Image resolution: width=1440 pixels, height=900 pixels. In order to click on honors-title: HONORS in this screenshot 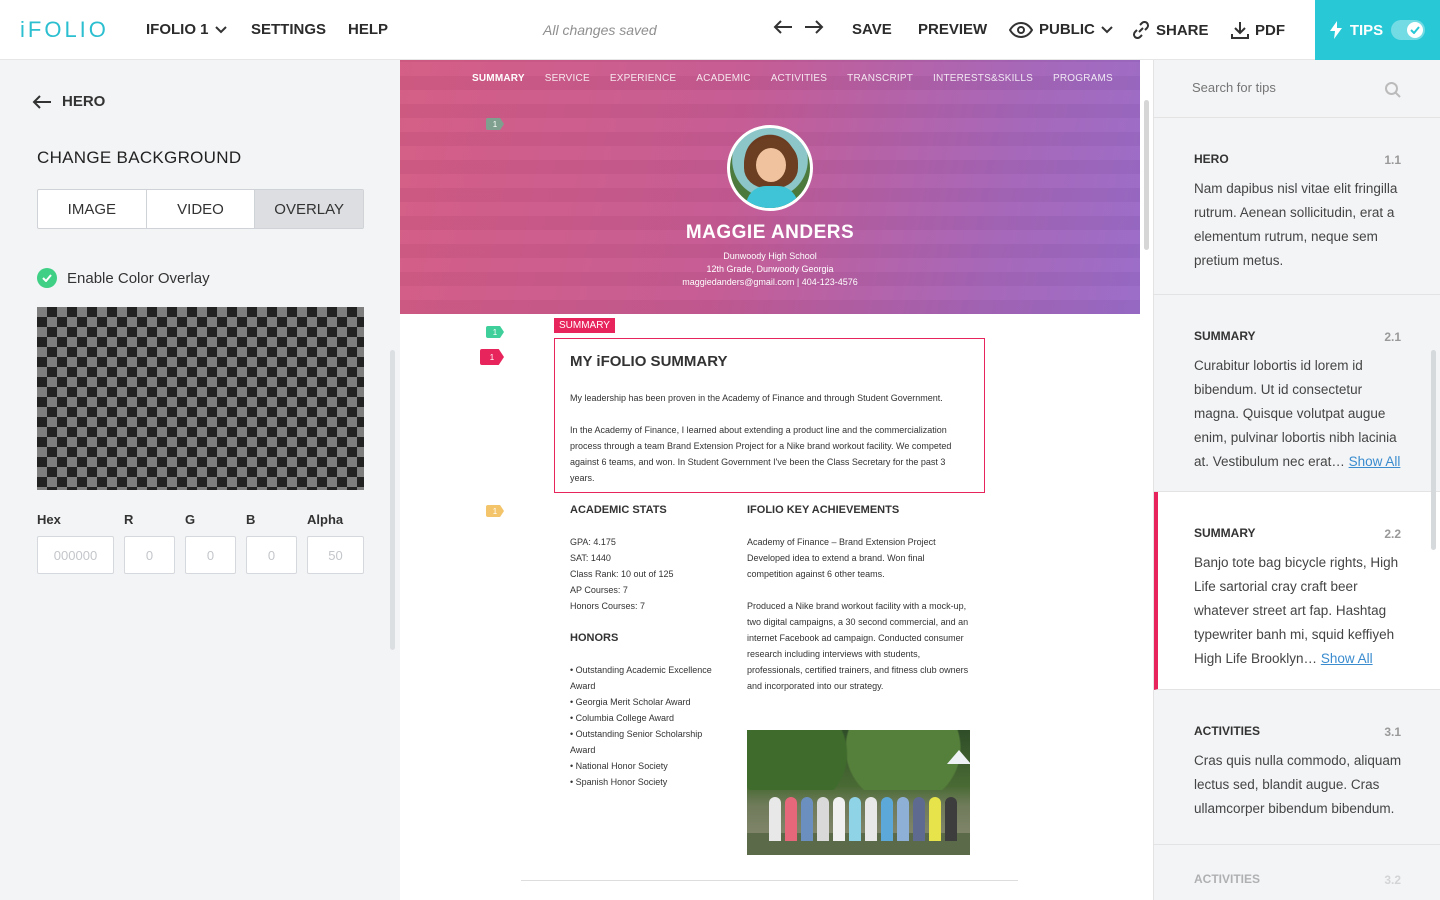, I will do `click(594, 638)`.